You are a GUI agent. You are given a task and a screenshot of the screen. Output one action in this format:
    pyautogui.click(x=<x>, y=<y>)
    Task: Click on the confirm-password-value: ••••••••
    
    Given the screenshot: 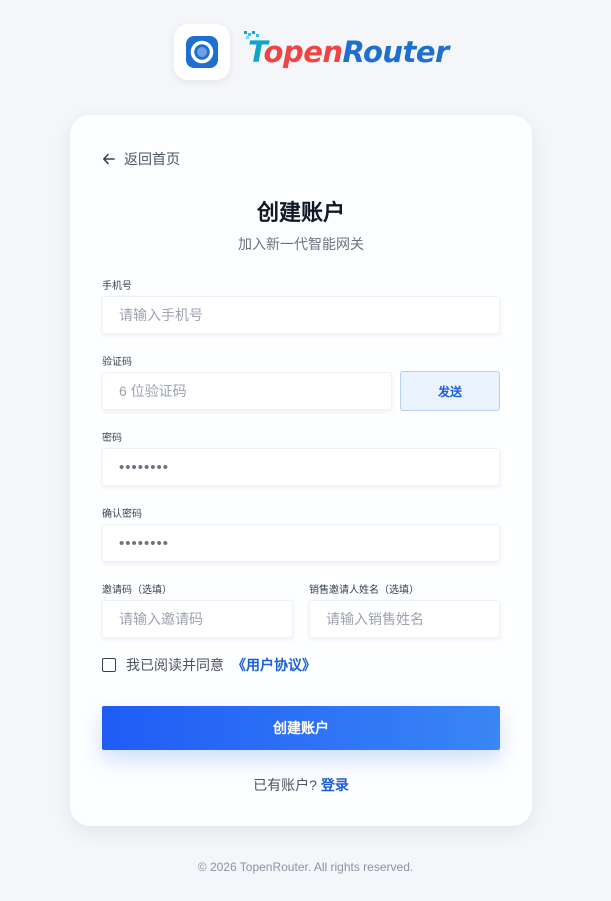 What is the action you would take?
    pyautogui.click(x=144, y=543)
    